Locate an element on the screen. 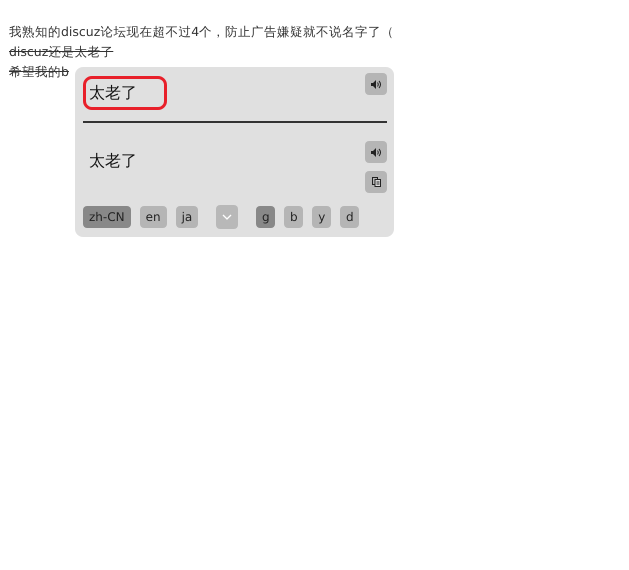  chevron-down-icon is located at coordinates (227, 217).